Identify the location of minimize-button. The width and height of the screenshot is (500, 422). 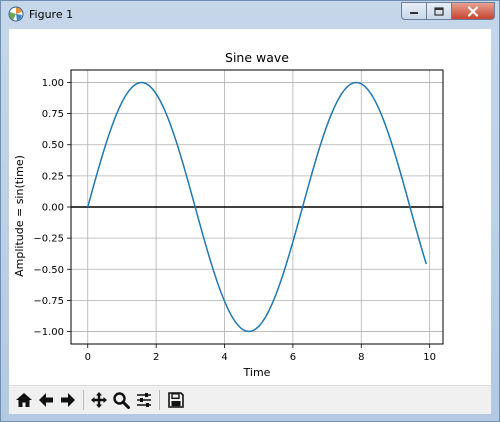
(414, 11).